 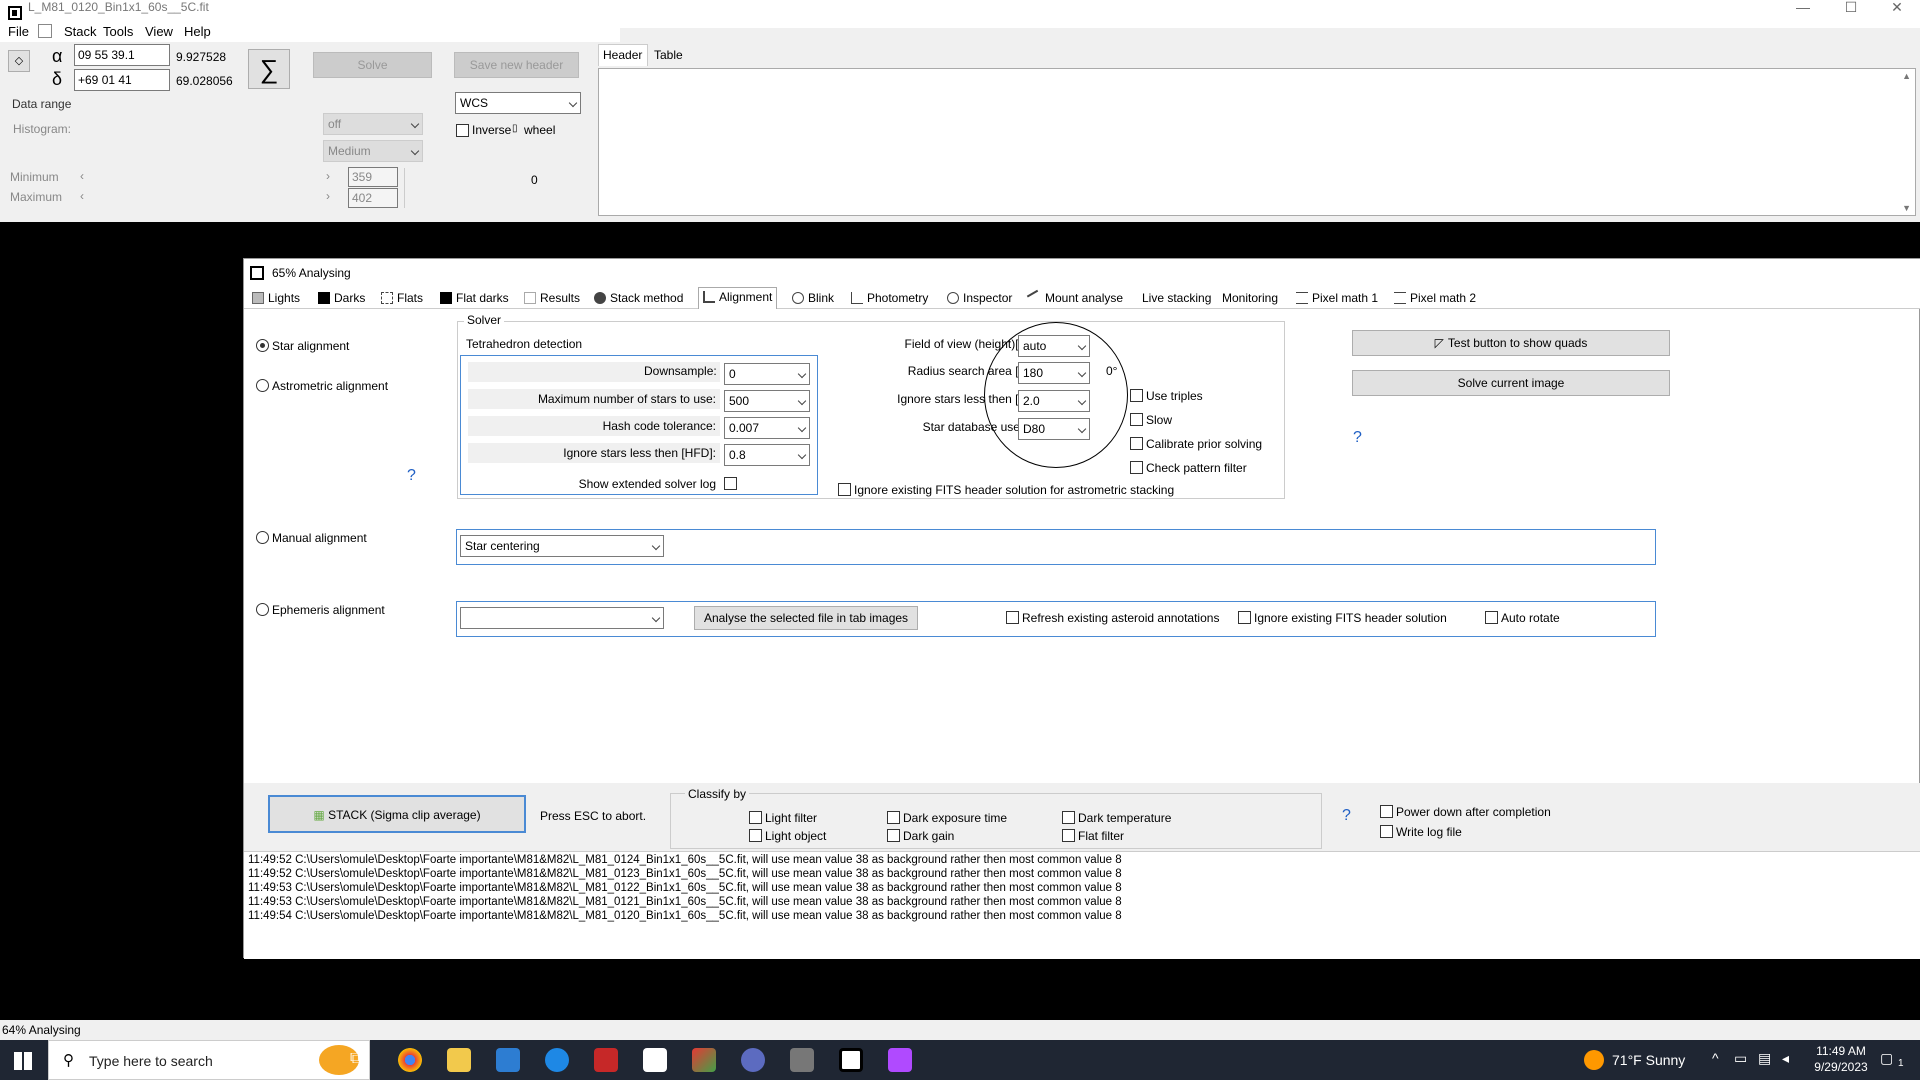 I want to click on tab-pixel-math-2: Pixel math 2, so click(x=1435, y=299).